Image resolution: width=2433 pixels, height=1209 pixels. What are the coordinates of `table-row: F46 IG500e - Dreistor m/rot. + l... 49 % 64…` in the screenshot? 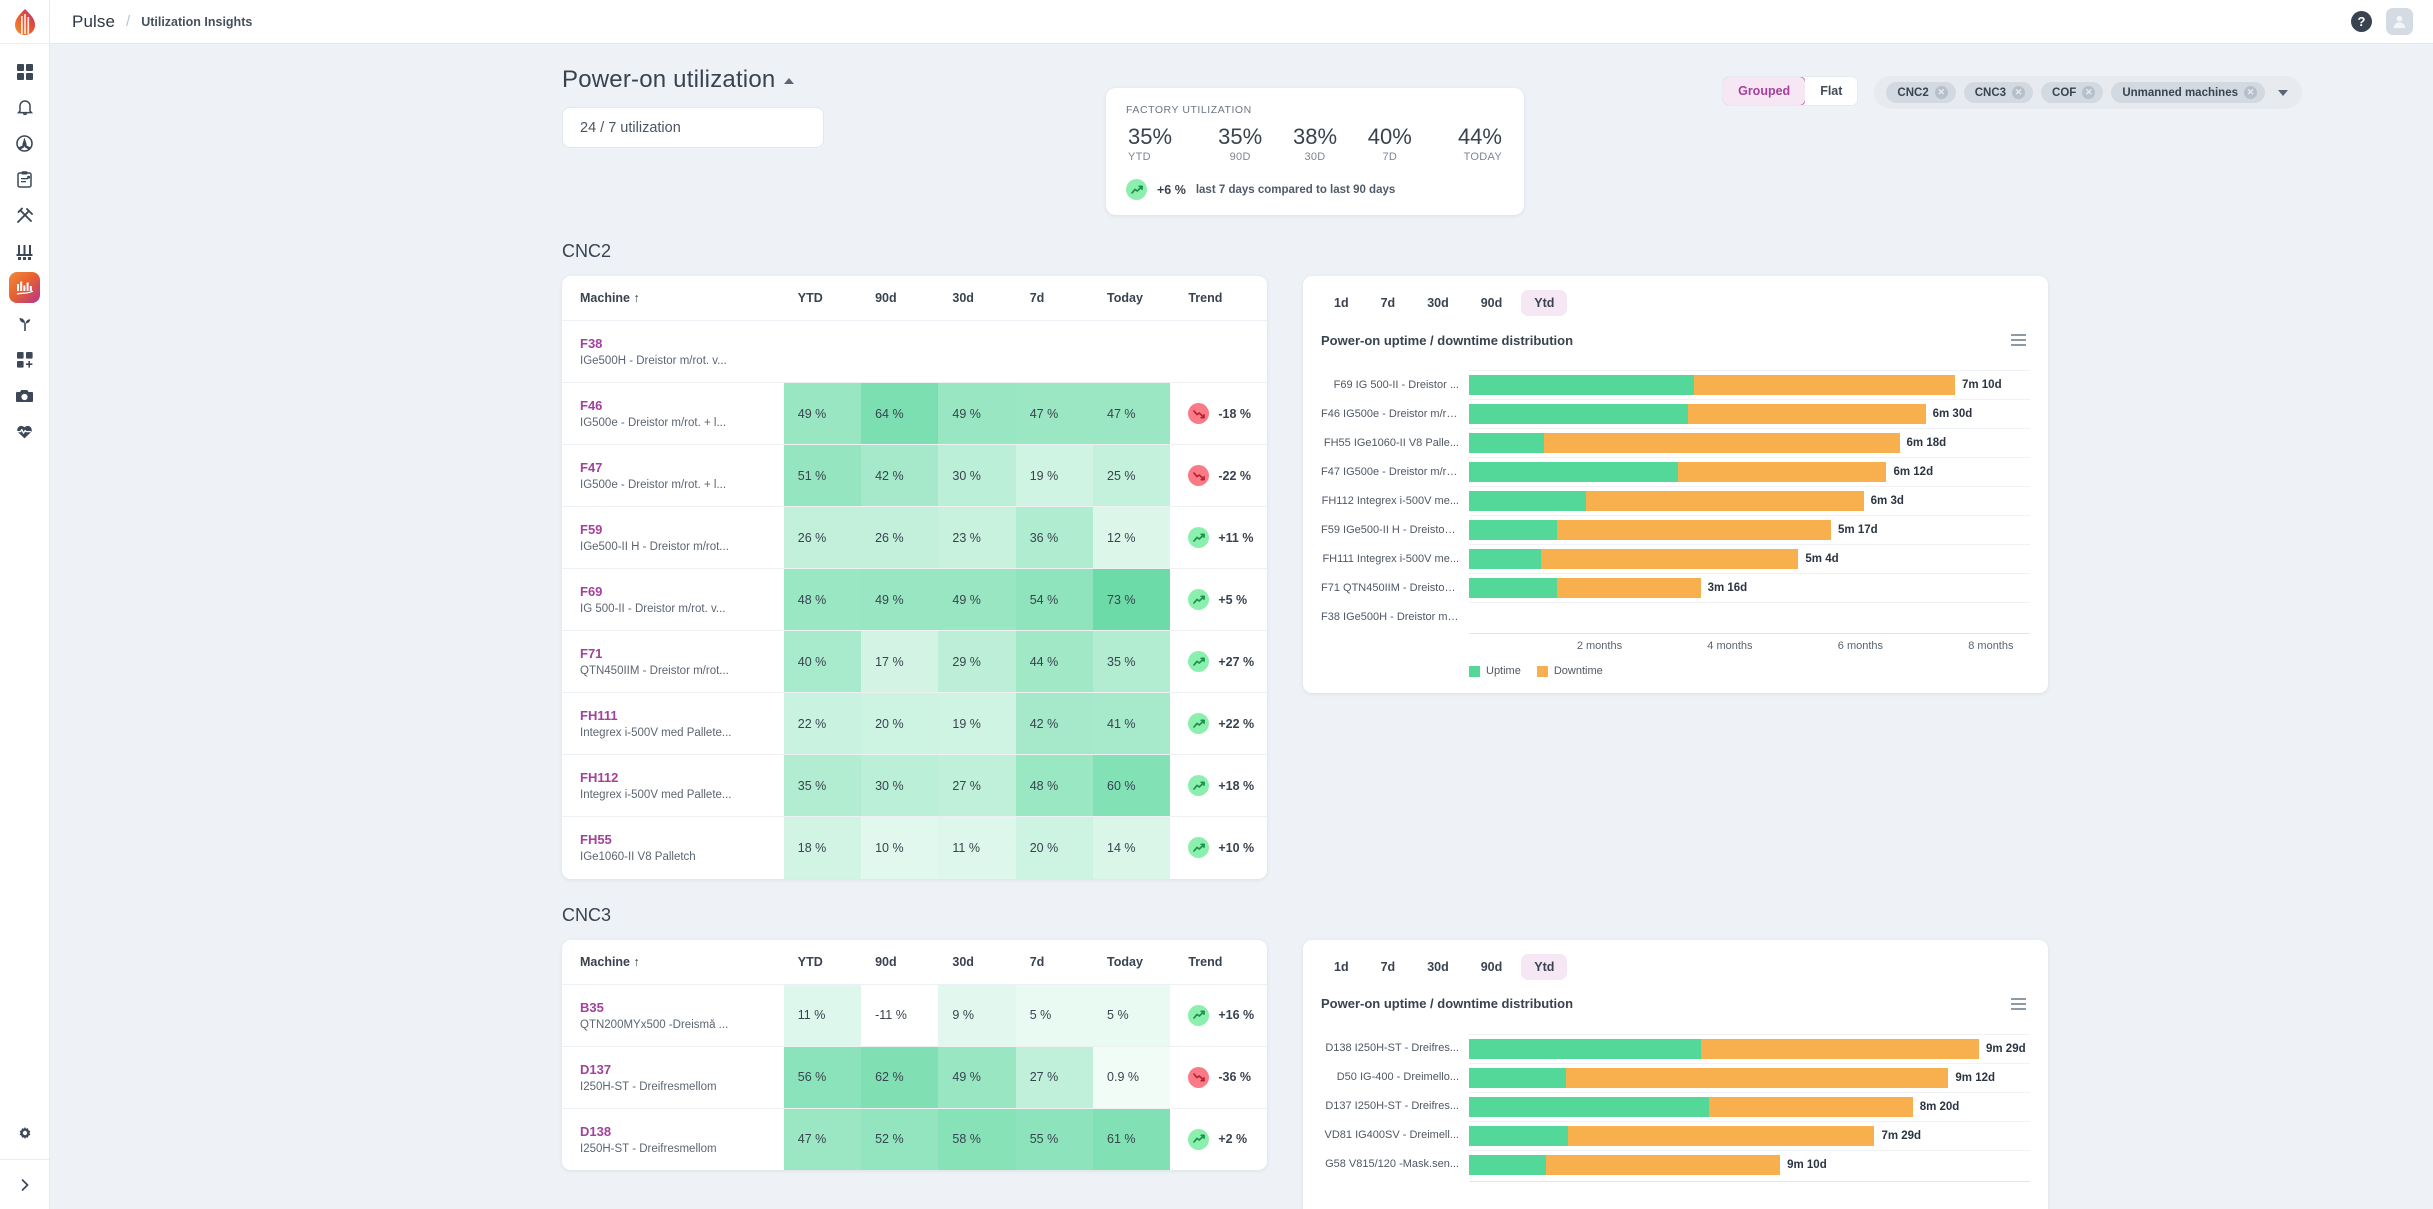 It's located at (914, 414).